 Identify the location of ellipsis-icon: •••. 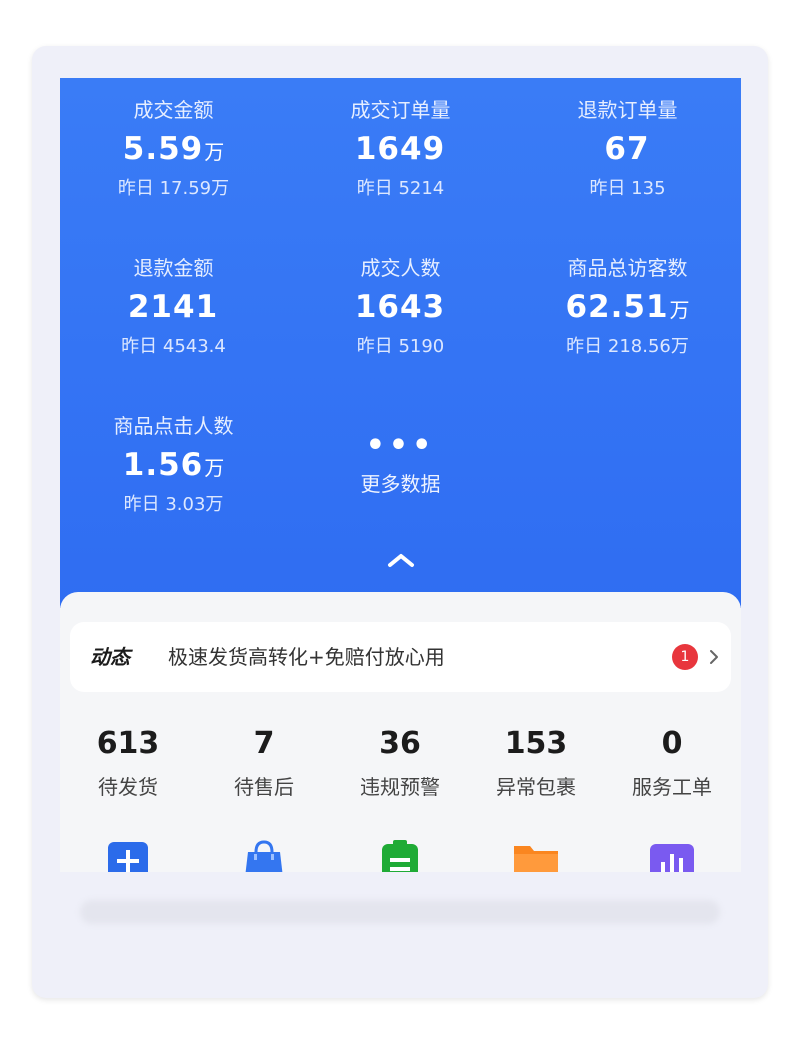
(400, 445).